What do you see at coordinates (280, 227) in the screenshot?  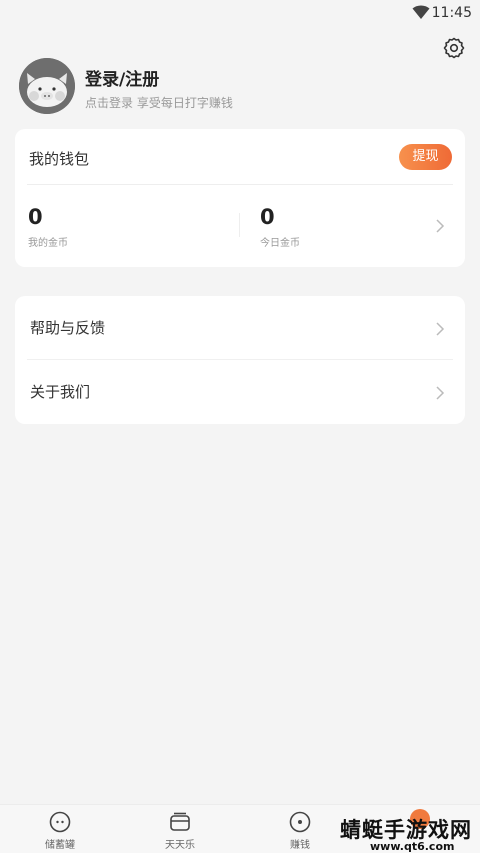 I see `today-coins-stat: 0 今日金币` at bounding box center [280, 227].